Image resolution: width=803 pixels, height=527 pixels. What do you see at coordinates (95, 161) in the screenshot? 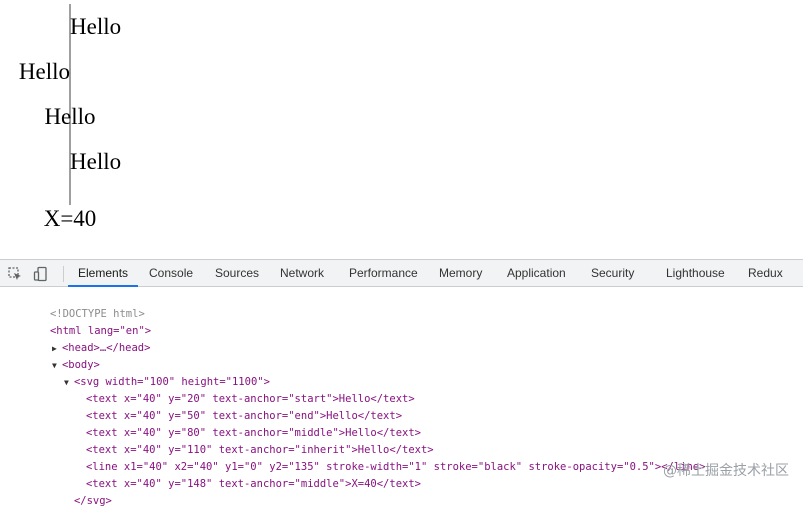
I see `hello-text-inherit: Hello` at bounding box center [95, 161].